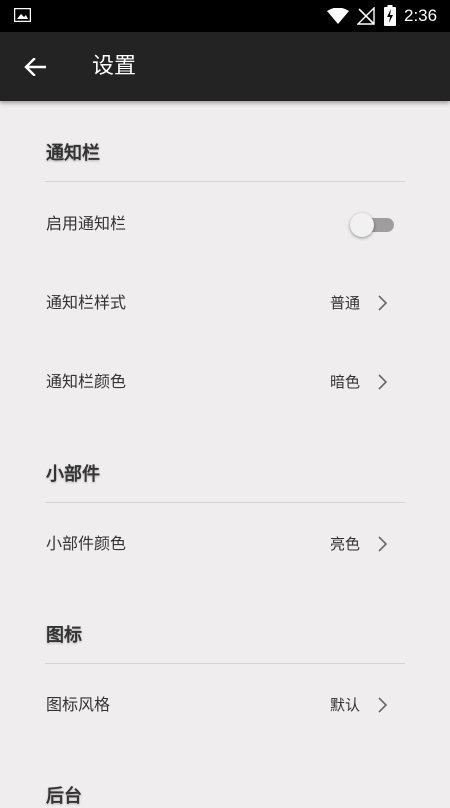  I want to click on wifi-icon, so click(338, 16).